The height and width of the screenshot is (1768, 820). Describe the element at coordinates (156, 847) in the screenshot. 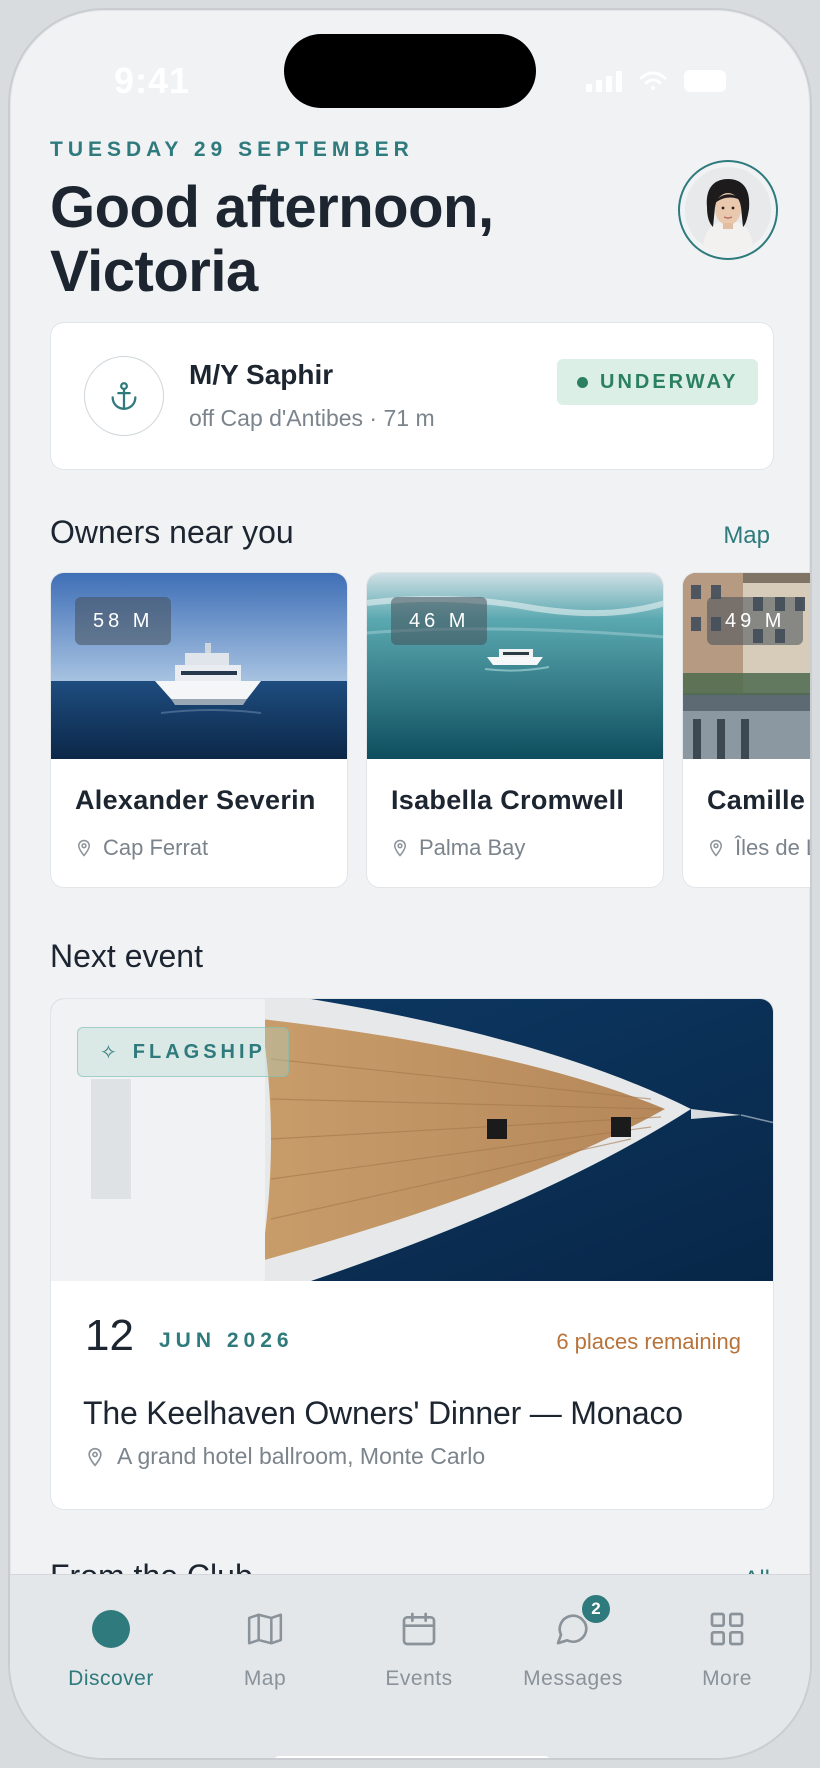

I see `owner-location-text: Cap Ferrat` at that location.